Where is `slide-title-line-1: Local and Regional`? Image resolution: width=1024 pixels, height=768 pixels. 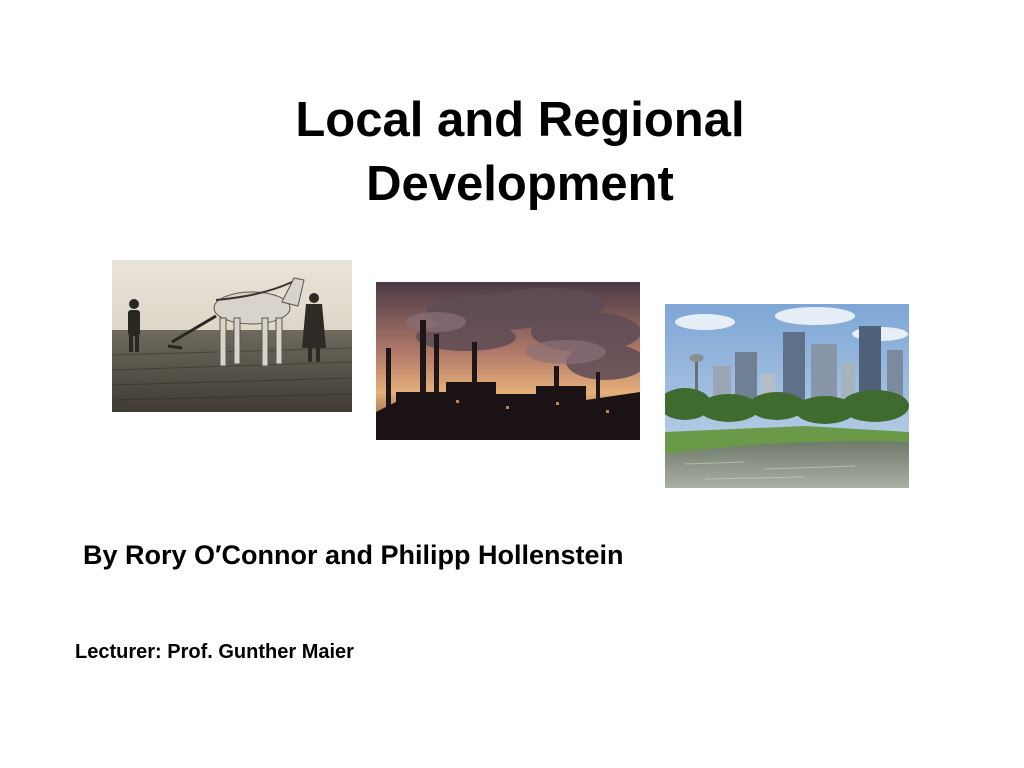
slide-title-line-1: Local and Regional is located at coordinates (520, 120).